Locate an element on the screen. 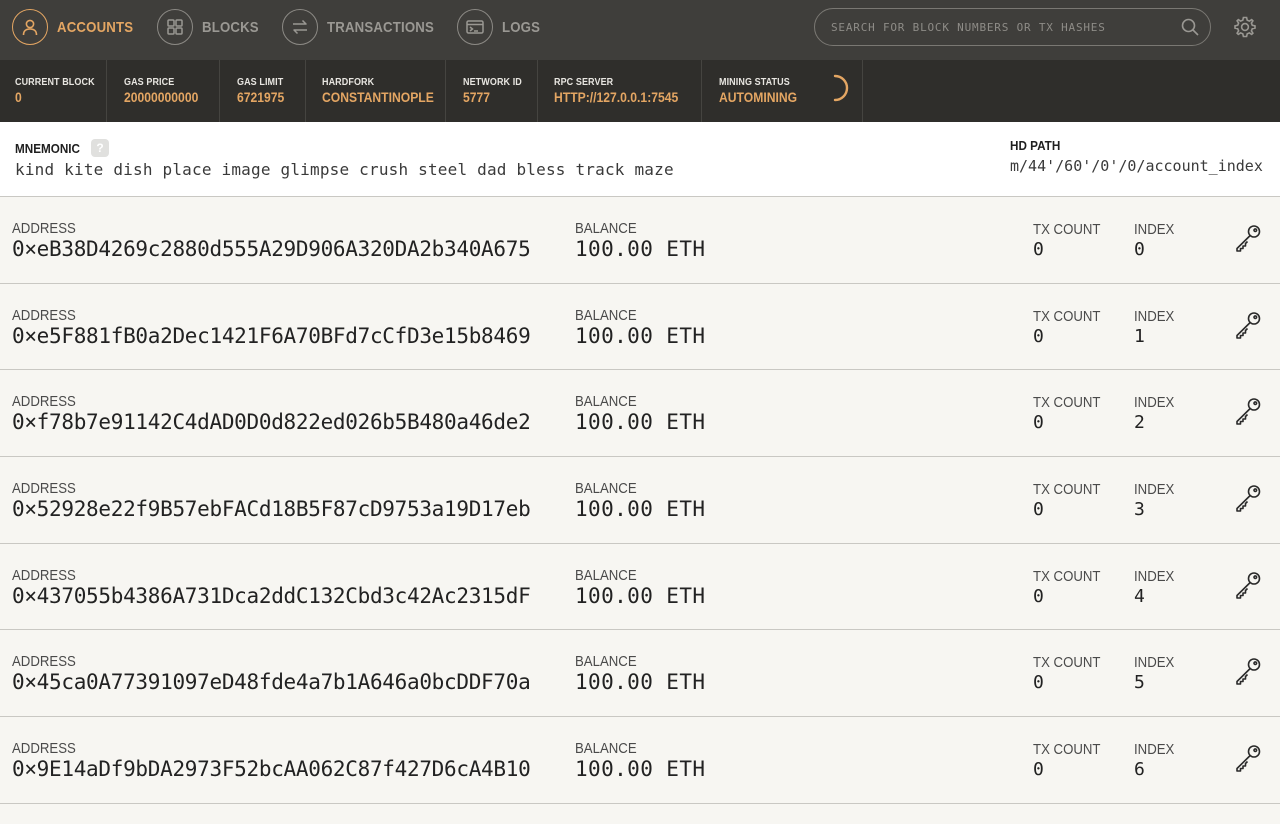 The height and width of the screenshot is (824, 1280). status-value: HTTP://127.0.0.1:7545 is located at coordinates (616, 97).